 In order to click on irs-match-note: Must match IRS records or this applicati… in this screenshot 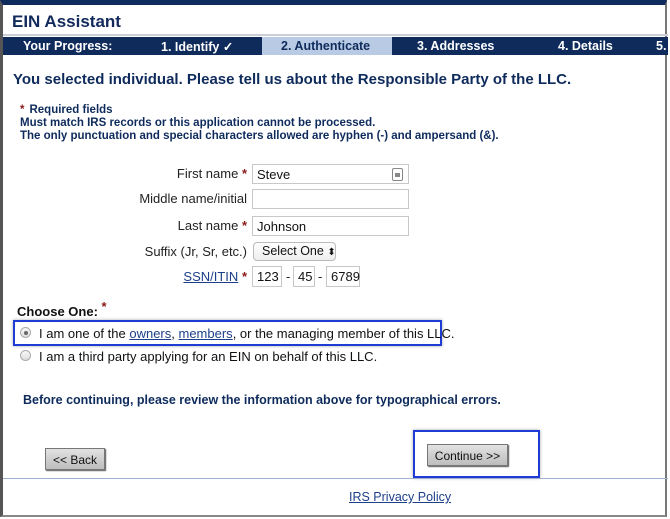, I will do `click(198, 123)`.